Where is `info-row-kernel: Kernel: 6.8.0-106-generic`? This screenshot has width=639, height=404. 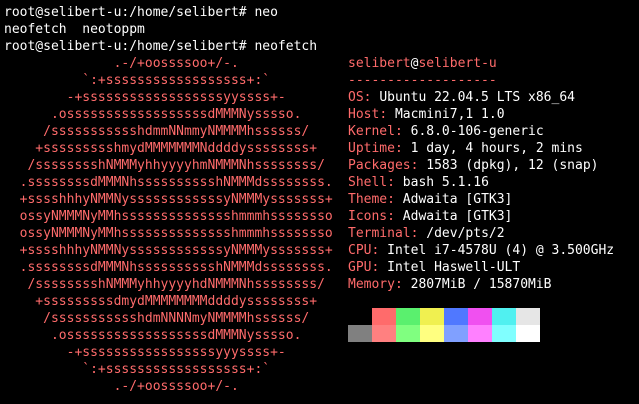 info-row-kernel: Kernel: 6.8.0-106-generic is located at coordinates (481, 131).